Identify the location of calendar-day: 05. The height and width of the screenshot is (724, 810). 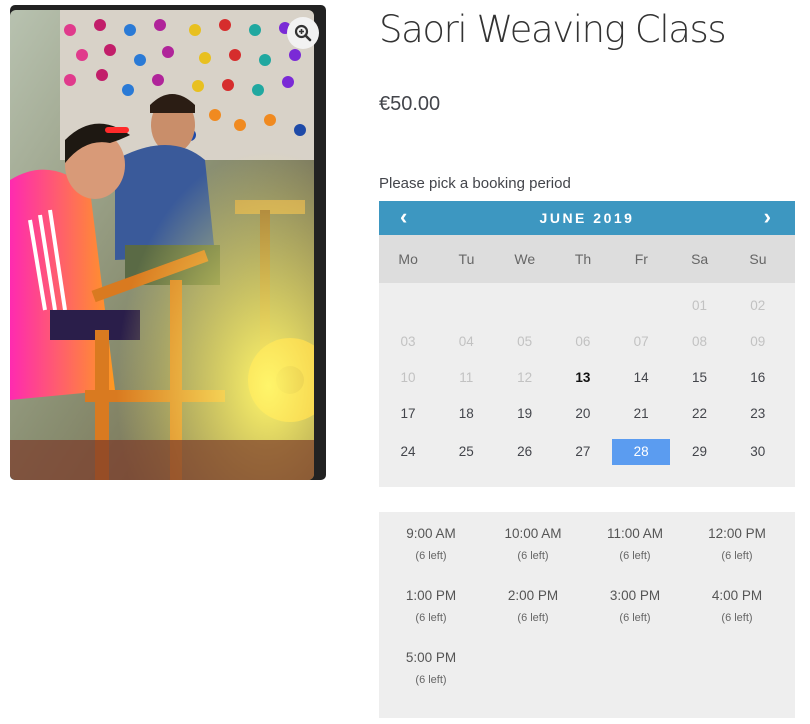
(525, 341).